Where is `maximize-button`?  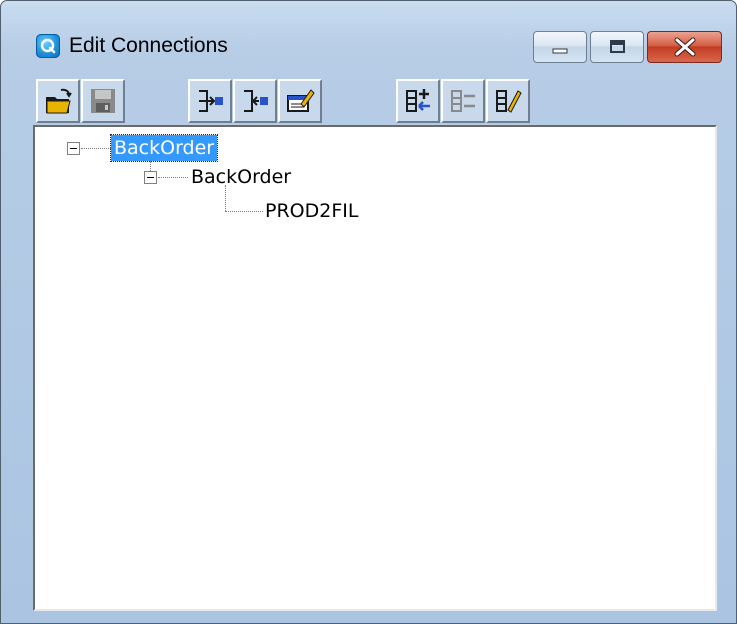
maximize-button is located at coordinates (617, 47).